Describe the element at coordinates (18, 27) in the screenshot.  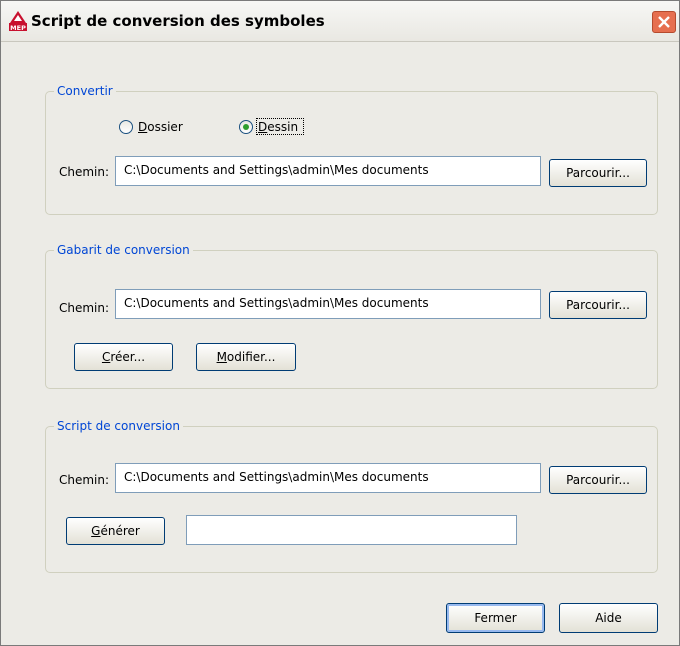
I see `svg-text: MEP` at that location.